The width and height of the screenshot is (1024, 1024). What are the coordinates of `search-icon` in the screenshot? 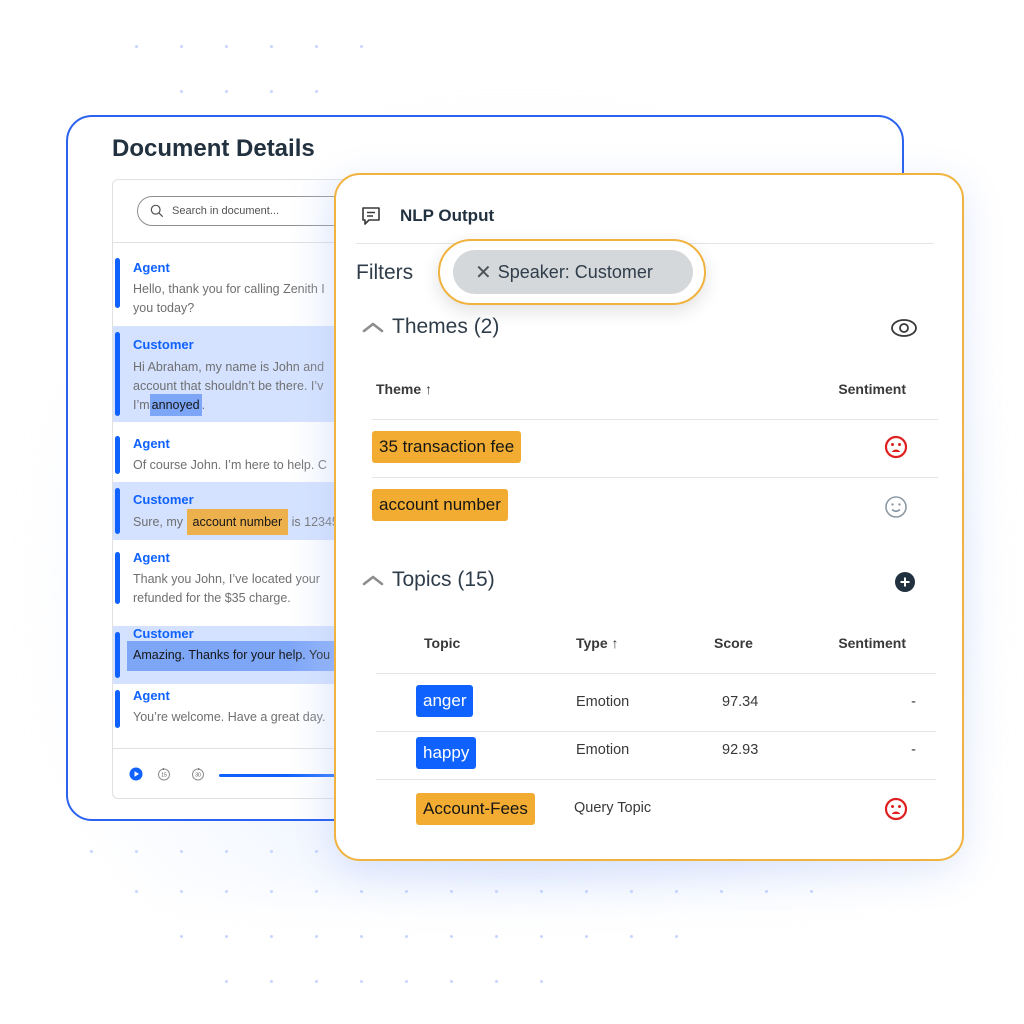 It's located at (157, 211).